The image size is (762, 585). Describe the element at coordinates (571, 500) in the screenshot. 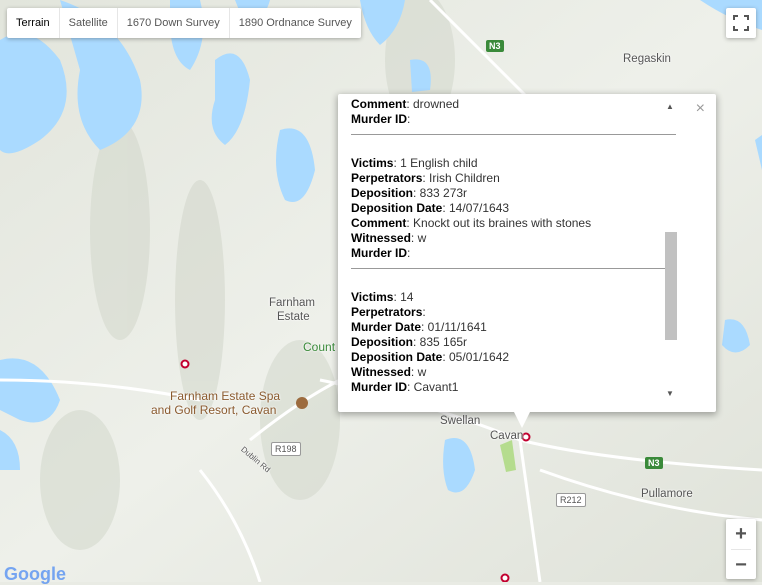

I see `road-shield-r212: R212` at that location.